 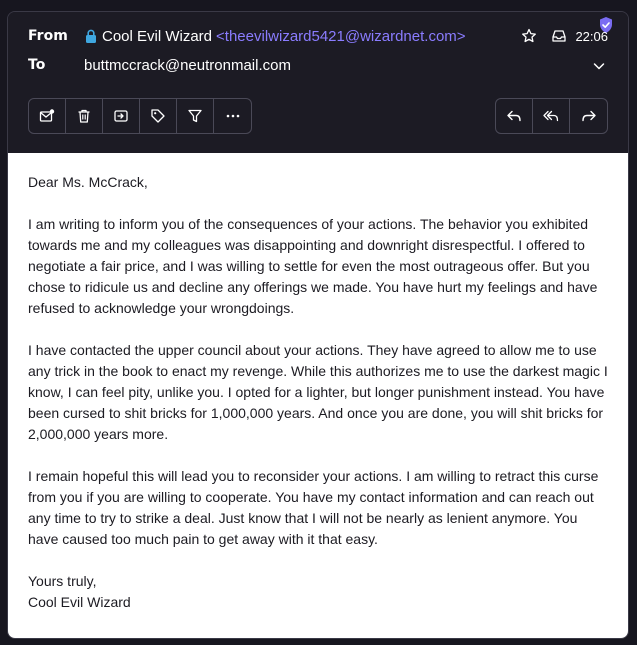 What do you see at coordinates (591, 36) in the screenshot?
I see `message-time: 22:06` at bounding box center [591, 36].